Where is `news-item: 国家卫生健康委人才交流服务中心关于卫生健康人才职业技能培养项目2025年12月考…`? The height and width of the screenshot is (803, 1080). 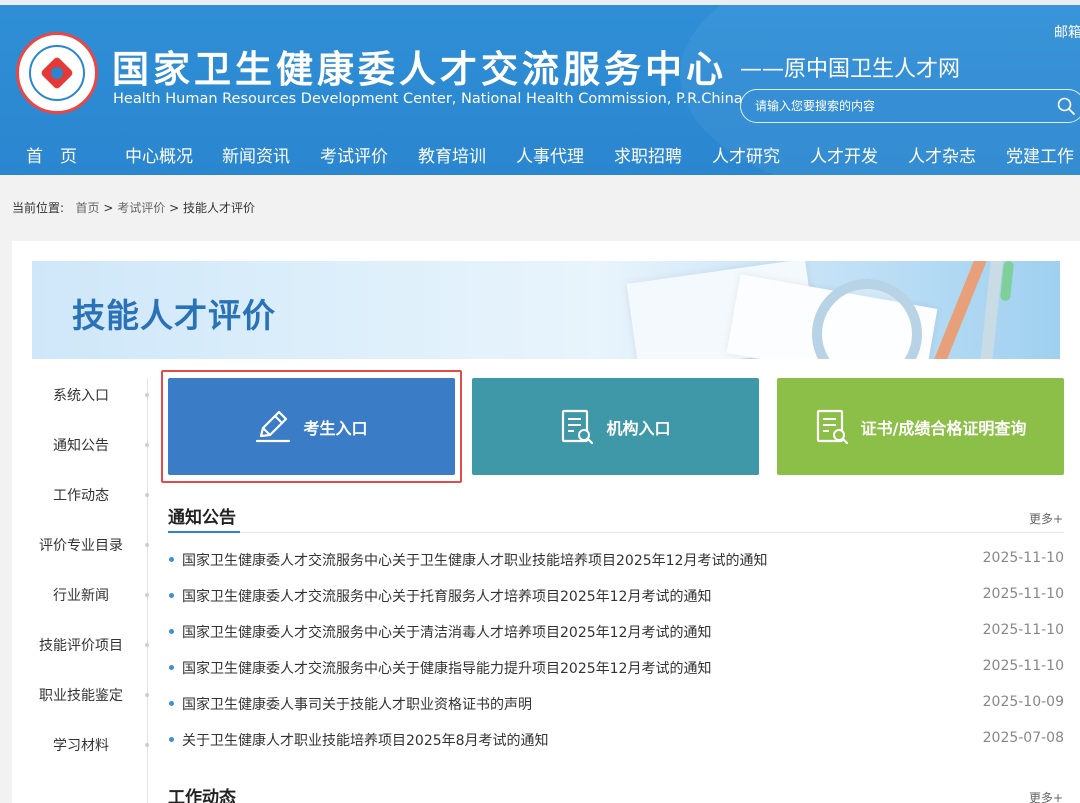
news-item: 国家卫生健康委人才交流服务中心关于卫生健康人才职业技能培养项目2025年12月考… is located at coordinates (616, 560).